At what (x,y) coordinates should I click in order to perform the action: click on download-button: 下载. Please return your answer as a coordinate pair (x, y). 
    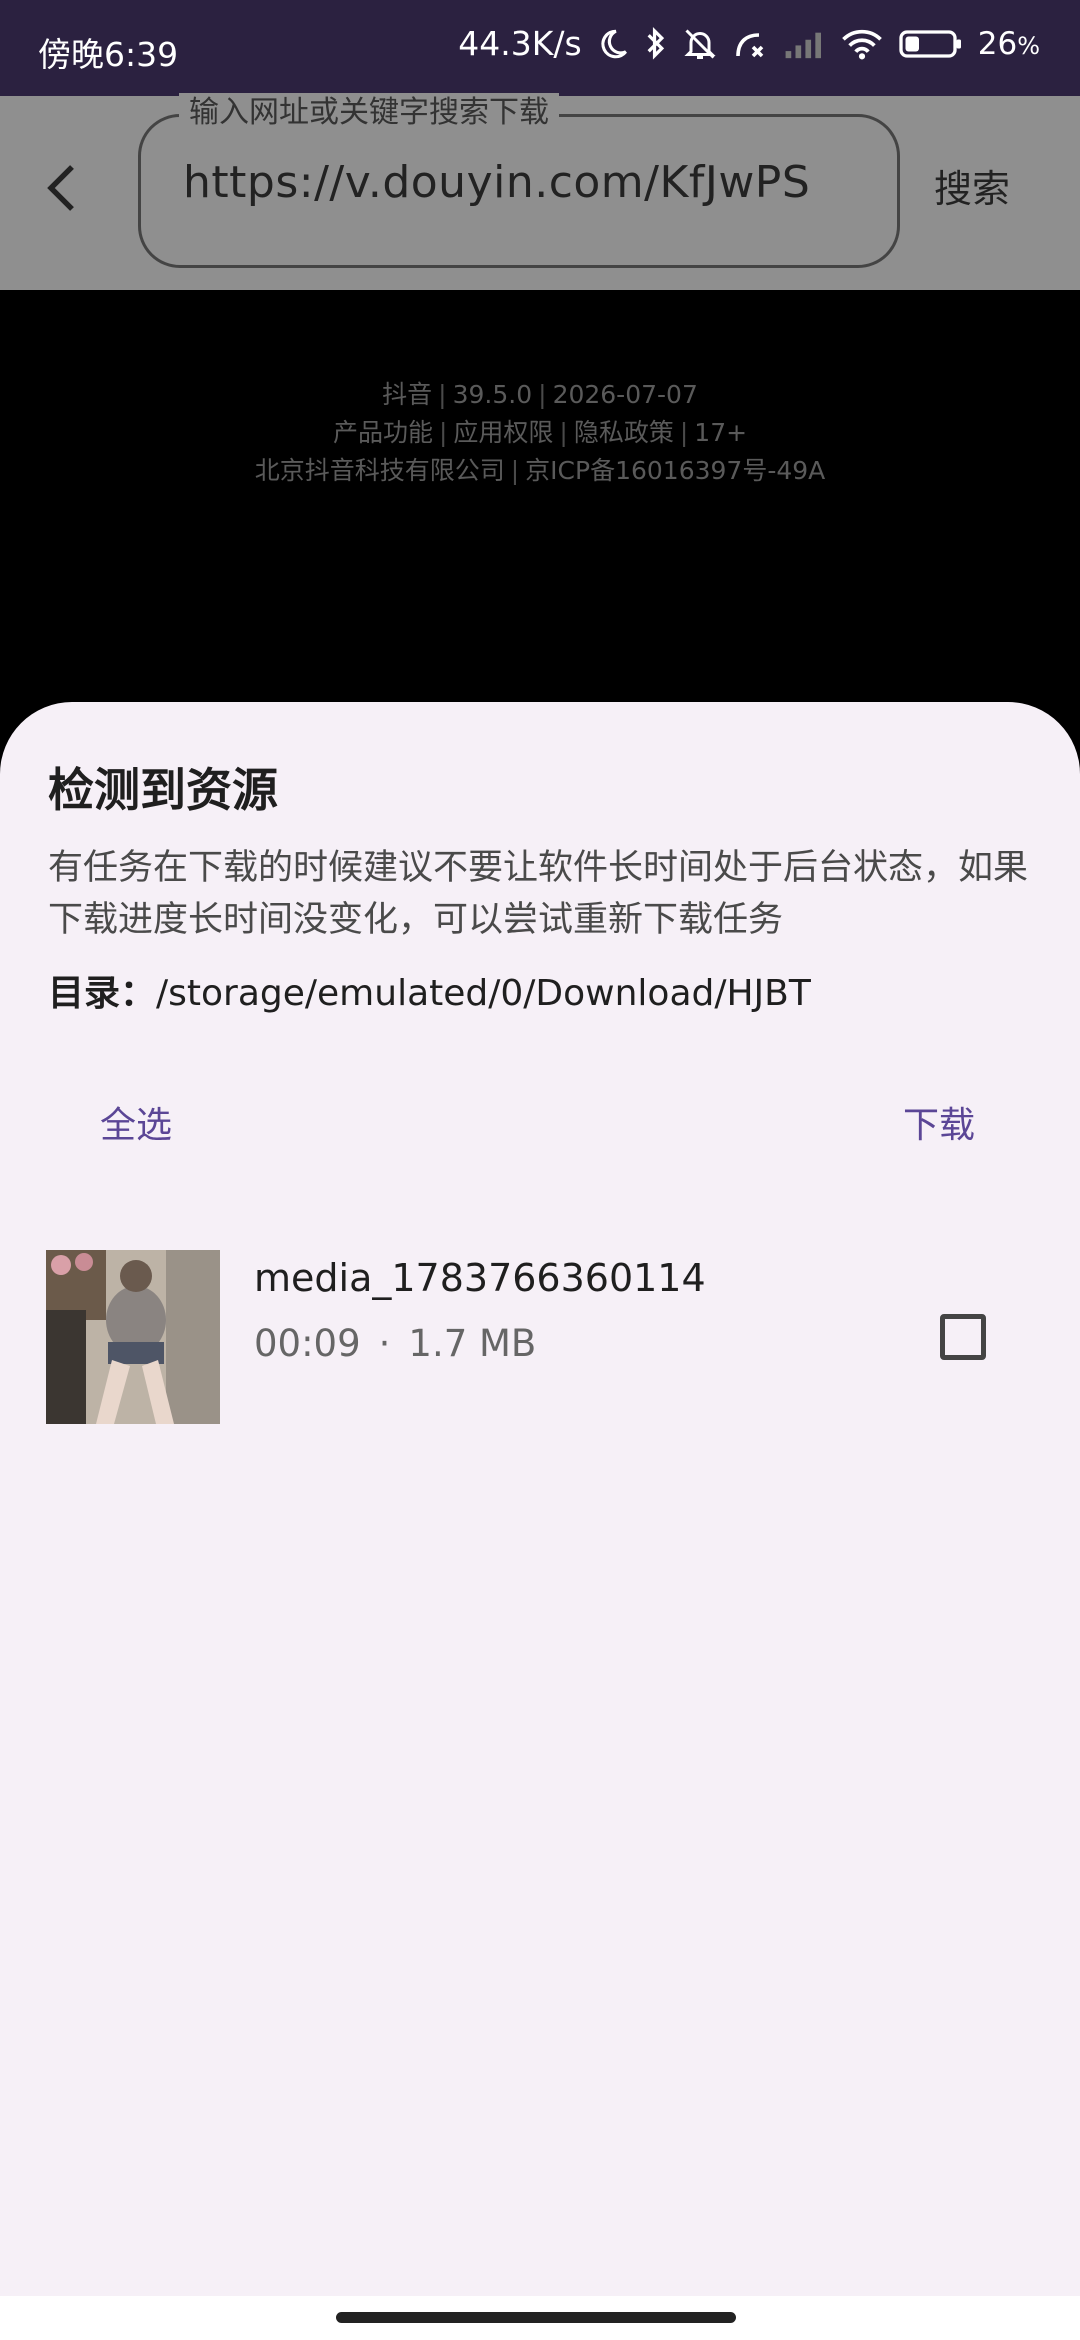
    Looking at the image, I should click on (939, 1122).